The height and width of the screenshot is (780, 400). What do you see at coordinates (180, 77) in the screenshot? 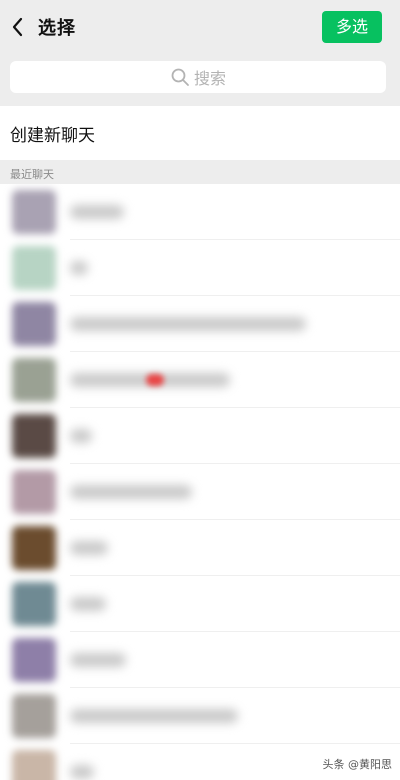
I see `search-icon` at bounding box center [180, 77].